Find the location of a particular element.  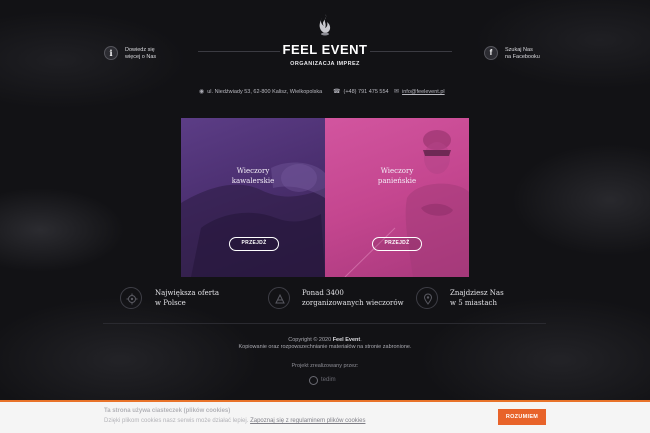

site-title: FEEL EVENT is located at coordinates (325, 49).